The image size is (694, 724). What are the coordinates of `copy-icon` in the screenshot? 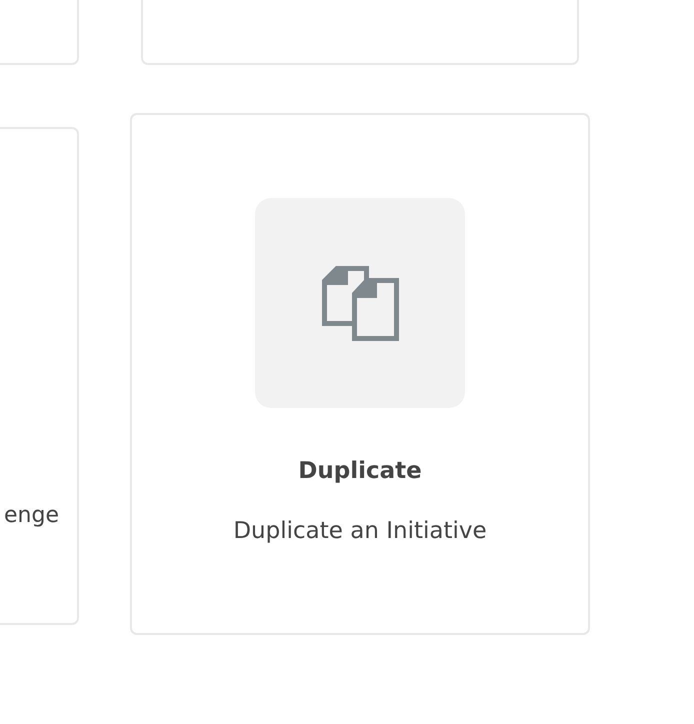 It's located at (360, 303).